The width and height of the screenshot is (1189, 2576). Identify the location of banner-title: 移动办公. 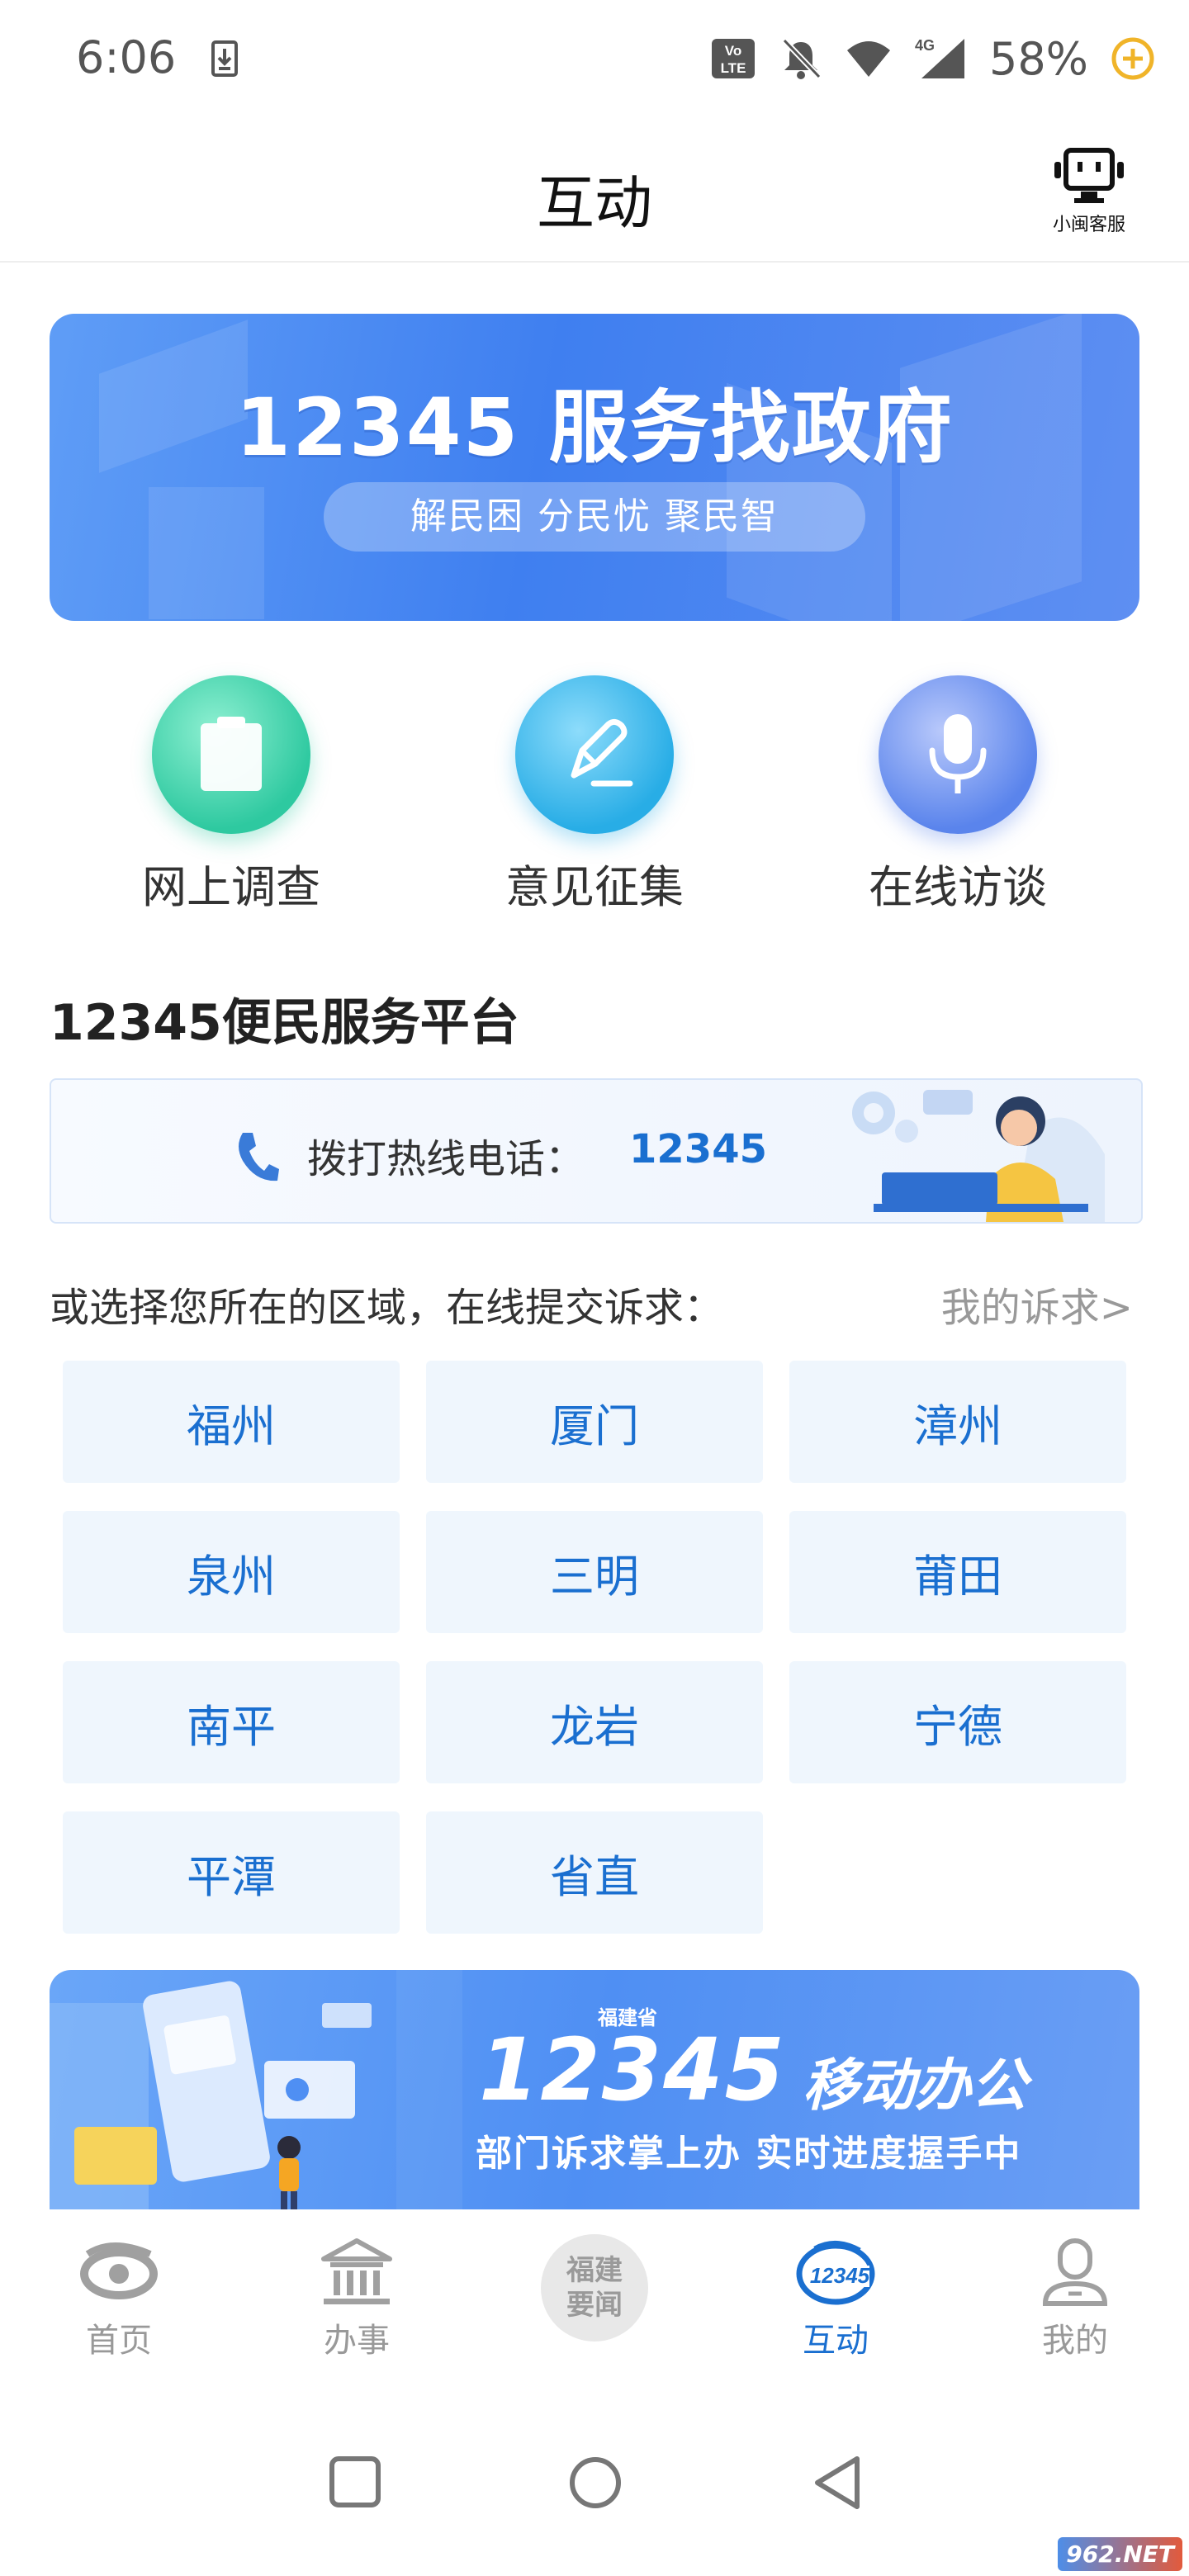
(915, 2086).